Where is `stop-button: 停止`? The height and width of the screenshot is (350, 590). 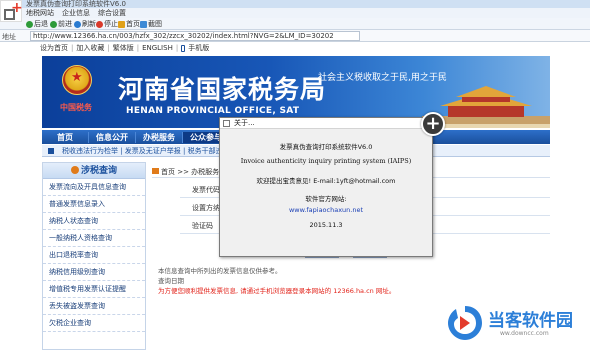
stop-button: 停止 is located at coordinates (107, 24).